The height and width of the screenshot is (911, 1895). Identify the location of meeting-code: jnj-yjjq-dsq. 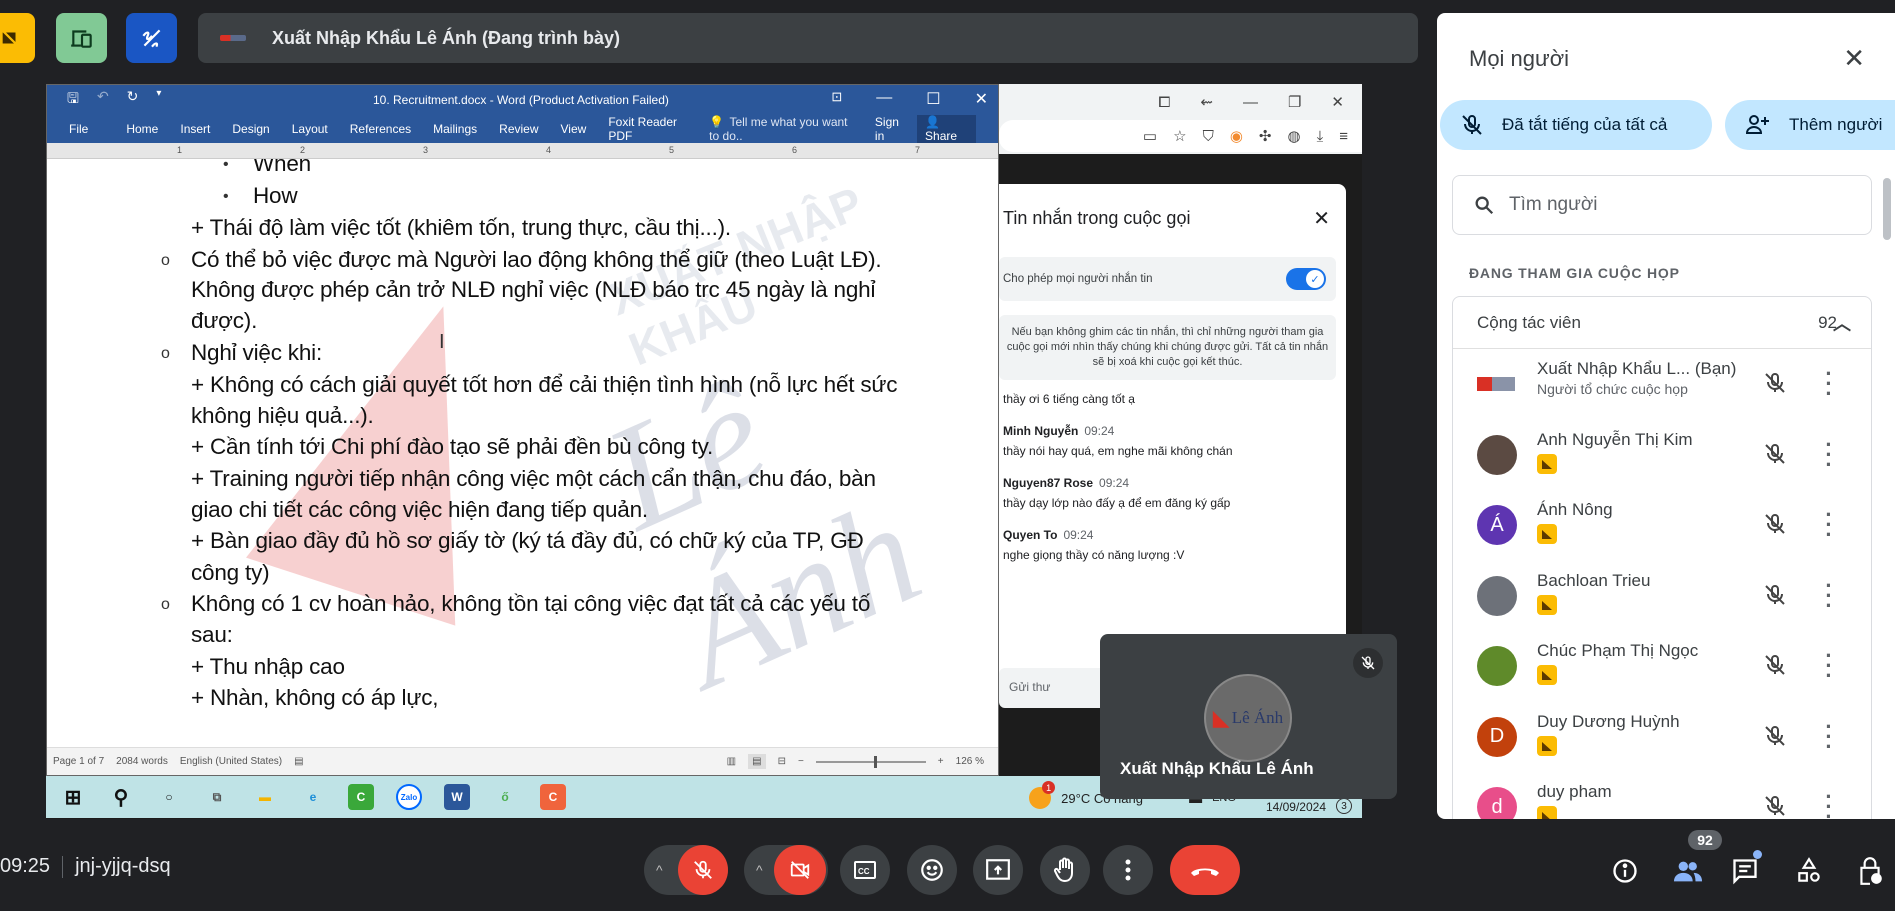
(123, 866).